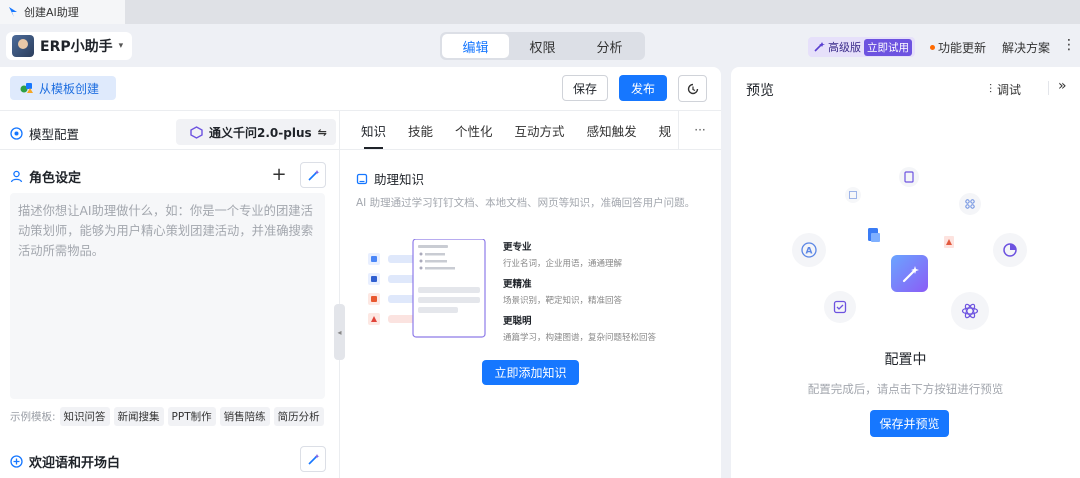  I want to click on assistant-name: ERP小助手, so click(76, 47).